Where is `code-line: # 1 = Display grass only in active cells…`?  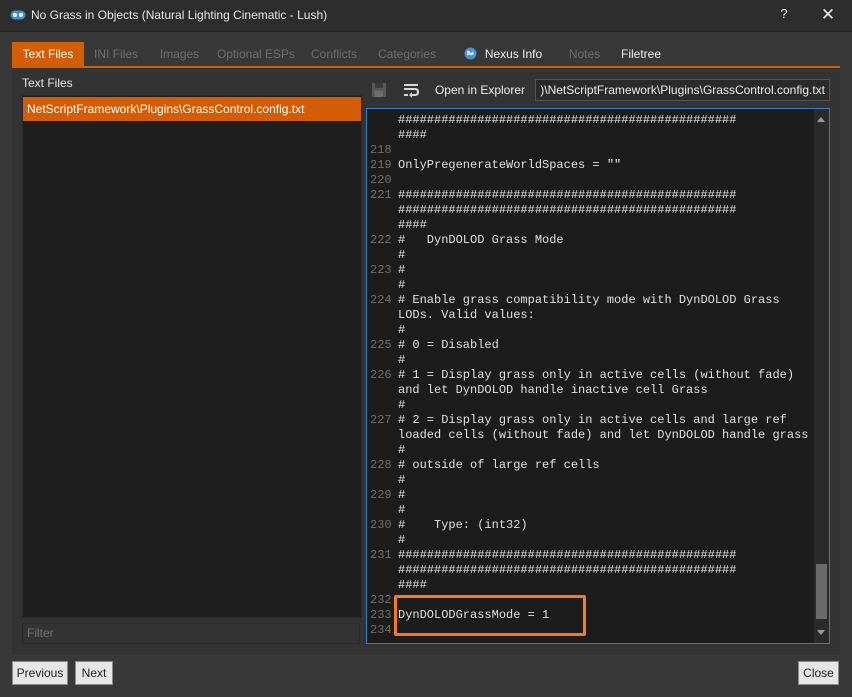 code-line: # 1 = Display grass only in active cells… is located at coordinates (596, 375).